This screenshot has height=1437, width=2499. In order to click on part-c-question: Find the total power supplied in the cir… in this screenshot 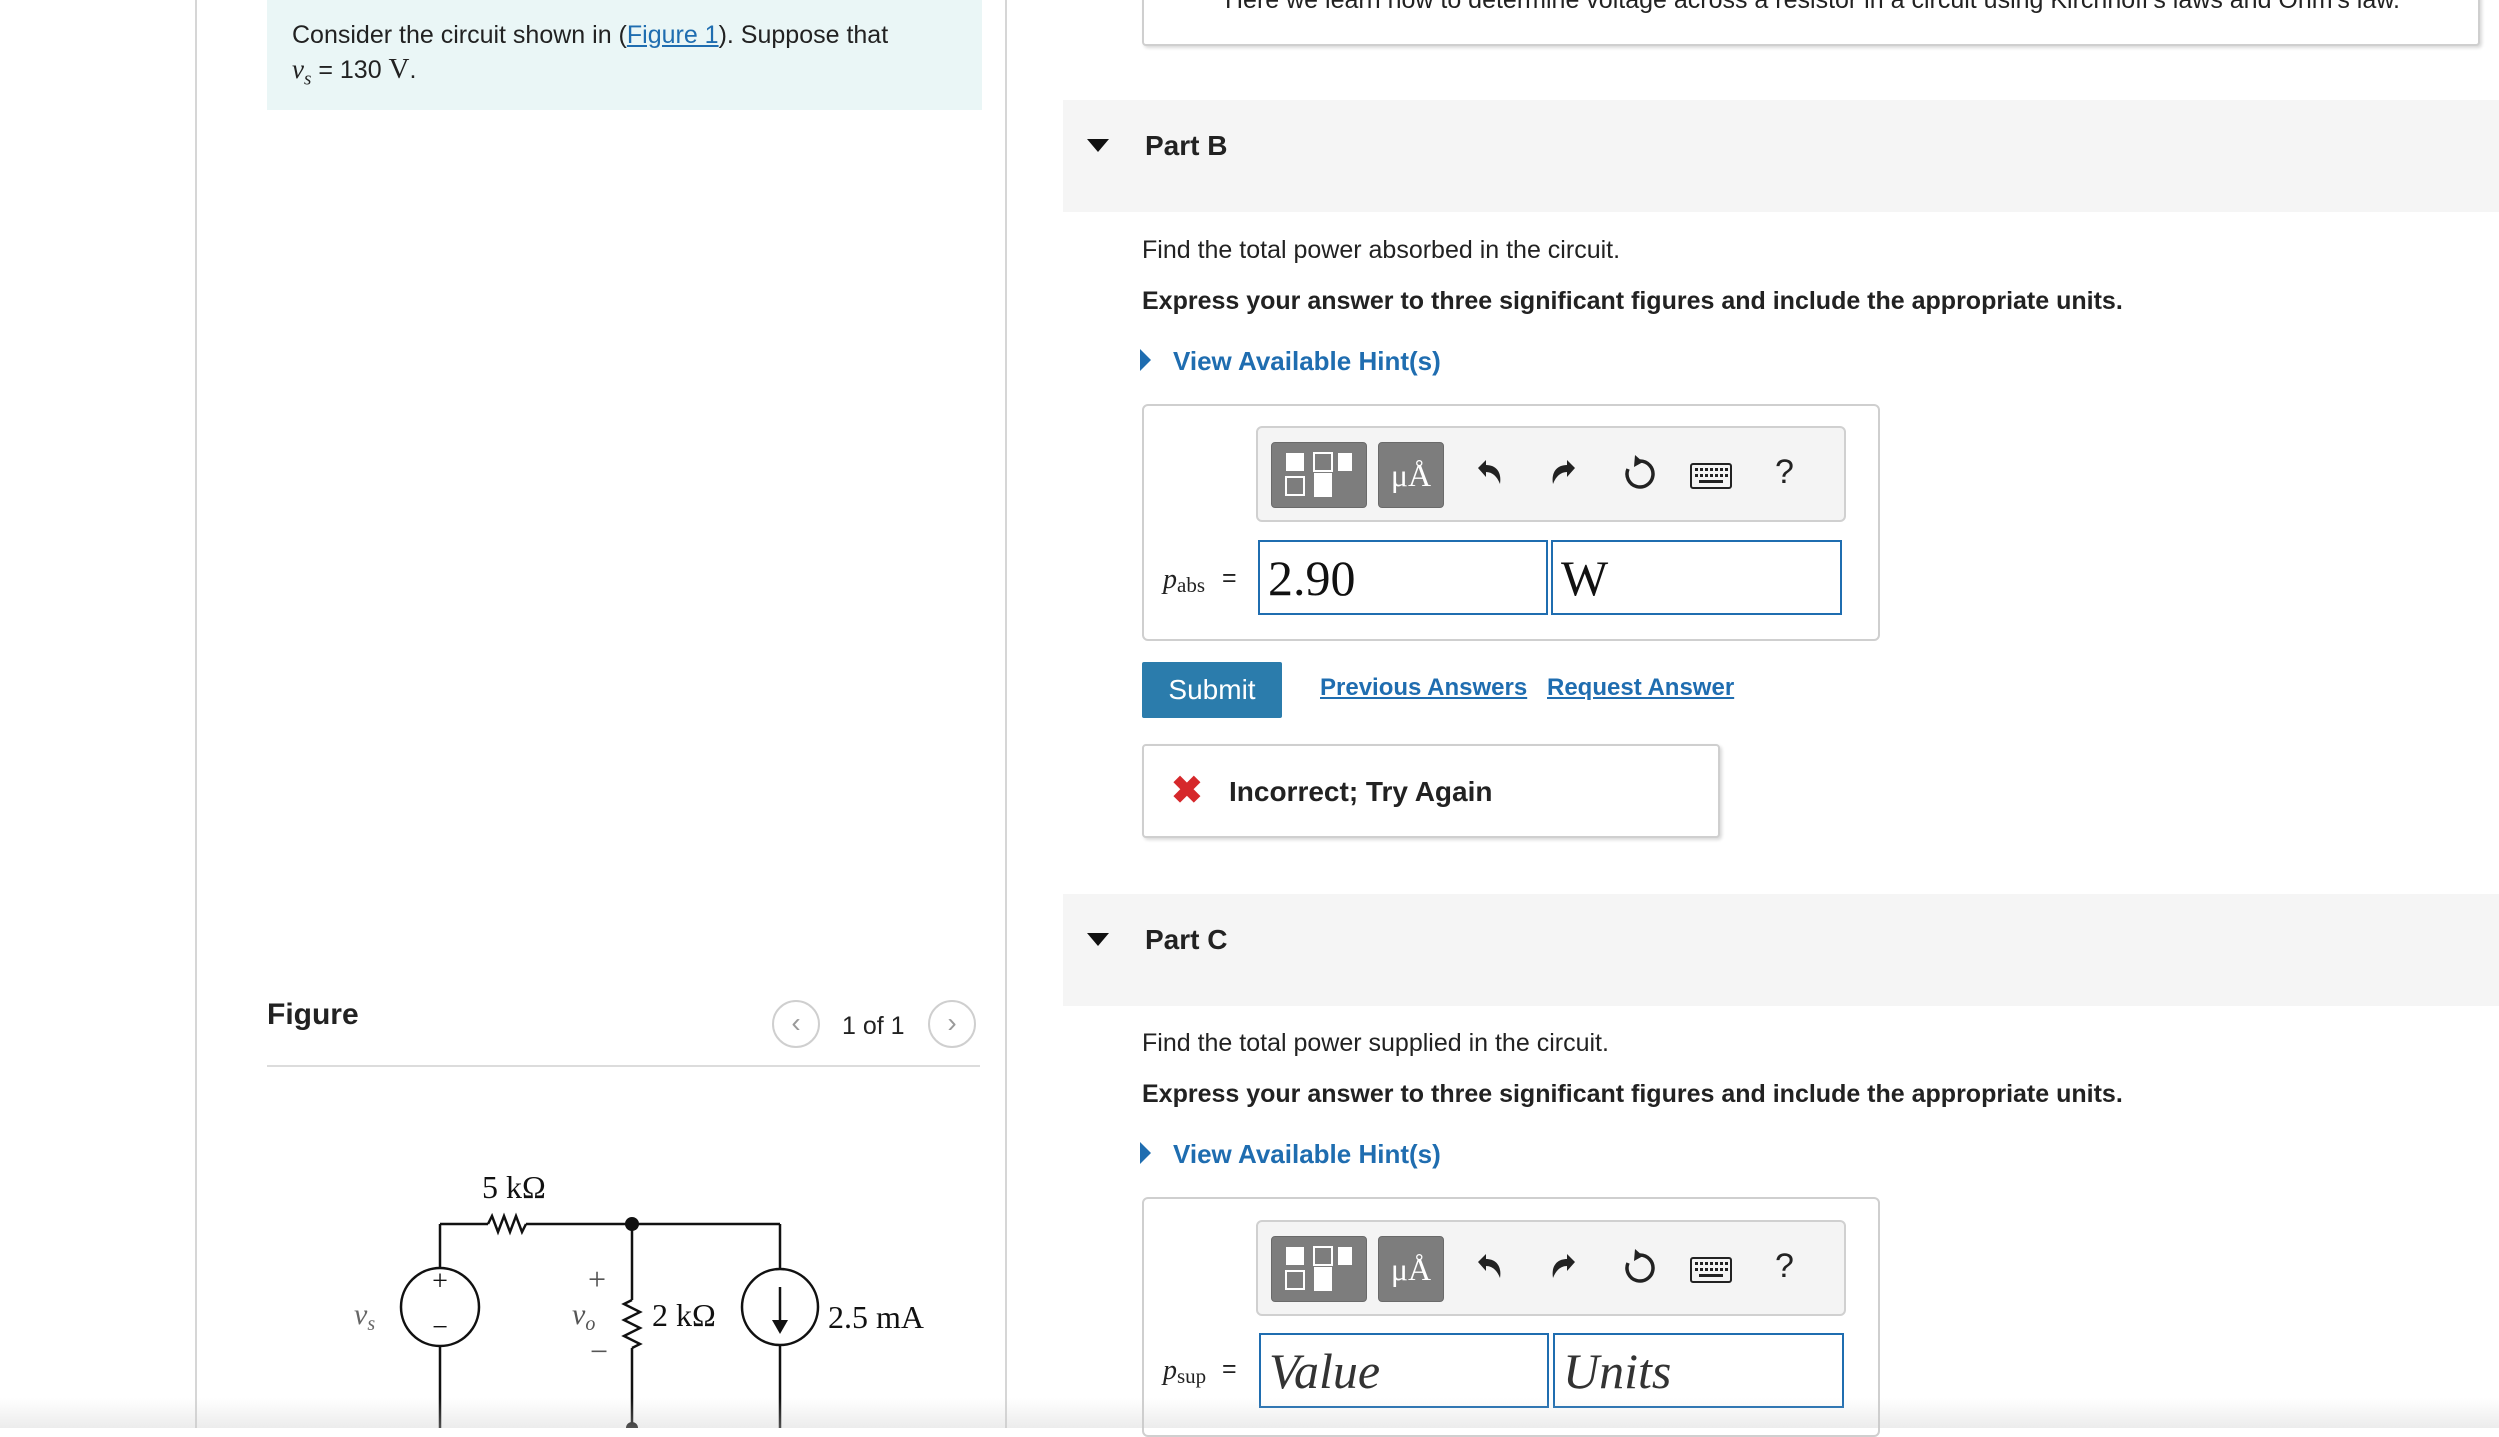, I will do `click(1375, 1043)`.